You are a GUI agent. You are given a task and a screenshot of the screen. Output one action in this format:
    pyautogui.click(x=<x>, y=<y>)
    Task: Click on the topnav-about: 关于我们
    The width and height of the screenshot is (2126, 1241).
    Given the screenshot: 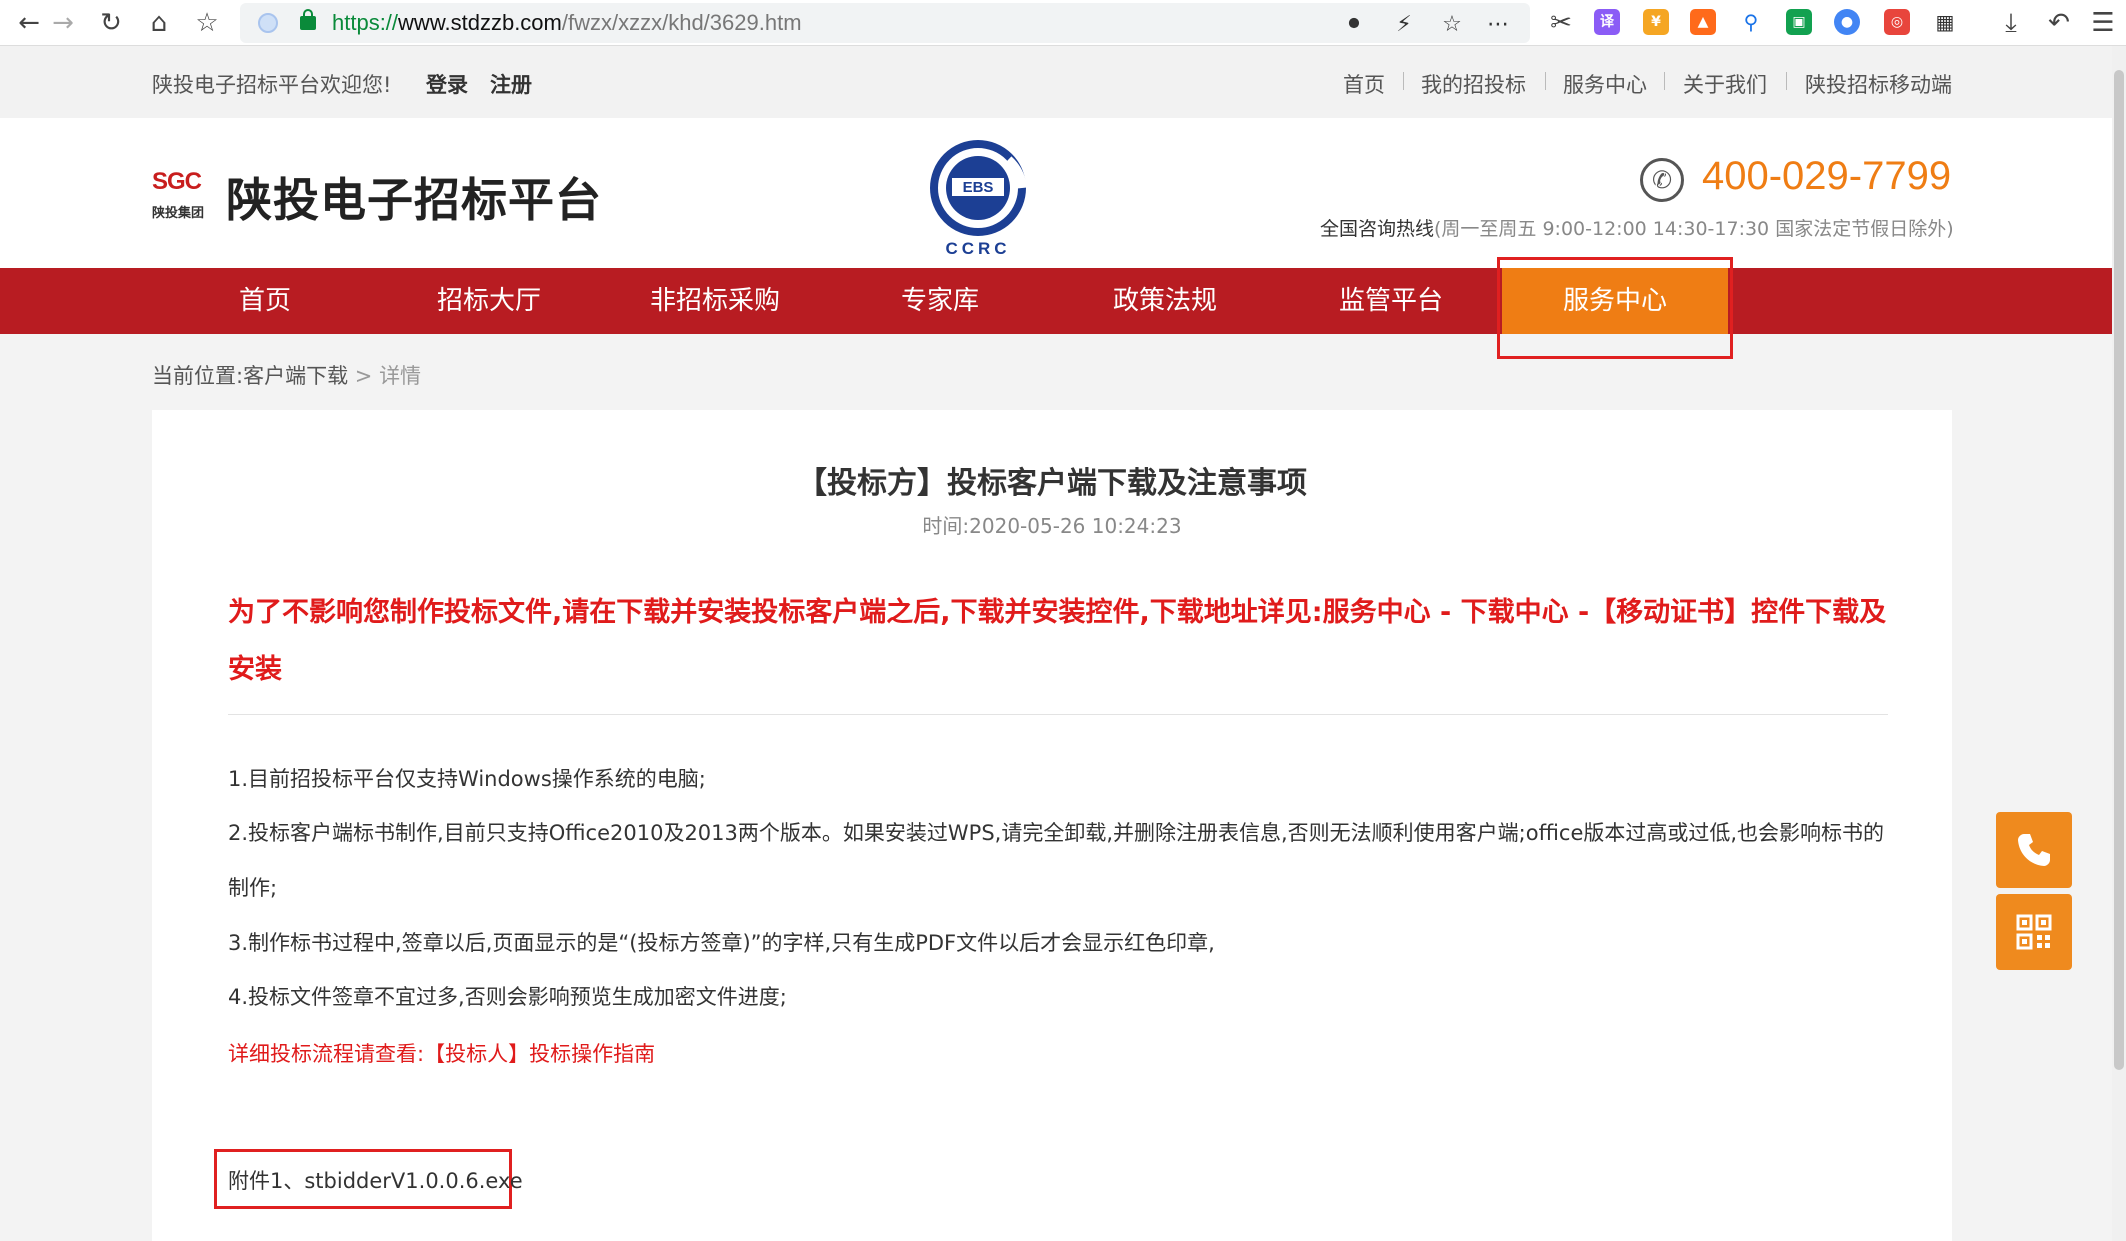 What is the action you would take?
    pyautogui.click(x=1725, y=84)
    